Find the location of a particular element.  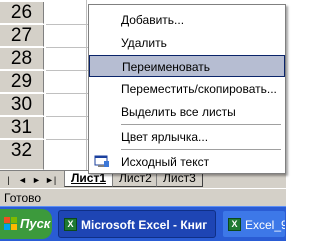

next-sheet-button: ► is located at coordinates (36, 180).